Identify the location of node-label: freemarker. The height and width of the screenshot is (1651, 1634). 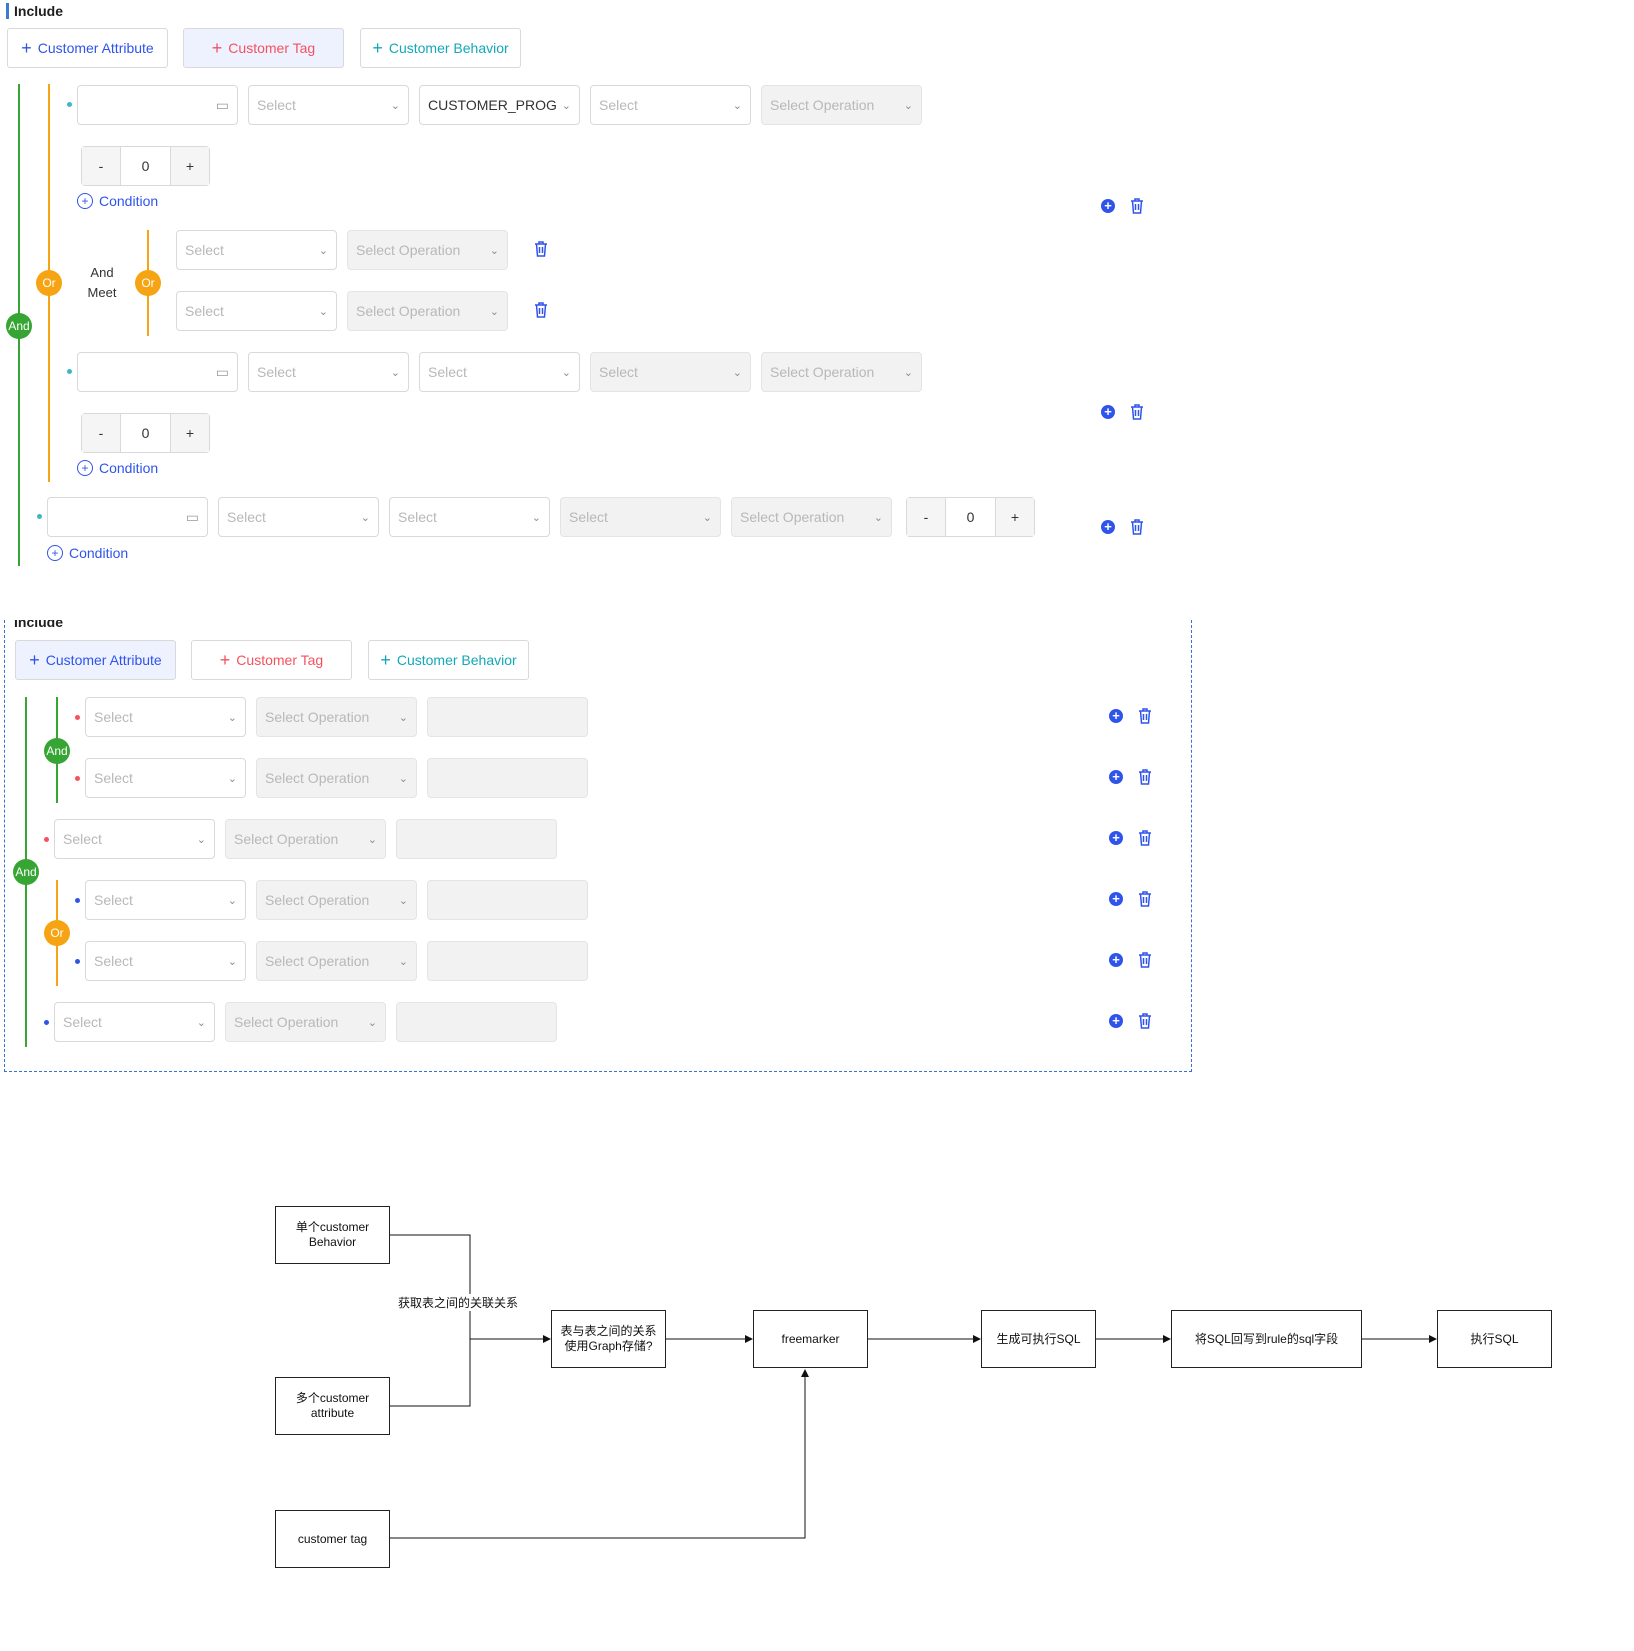
(810, 1338).